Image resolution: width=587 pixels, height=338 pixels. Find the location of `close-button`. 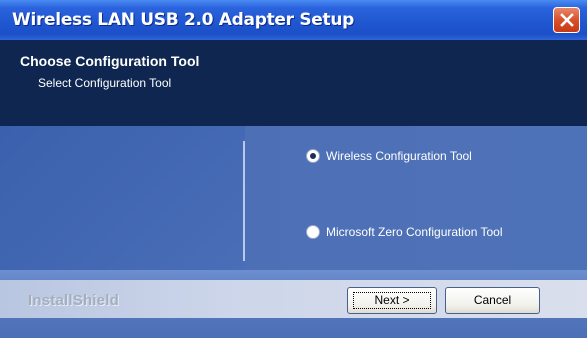

close-button is located at coordinates (566, 20).